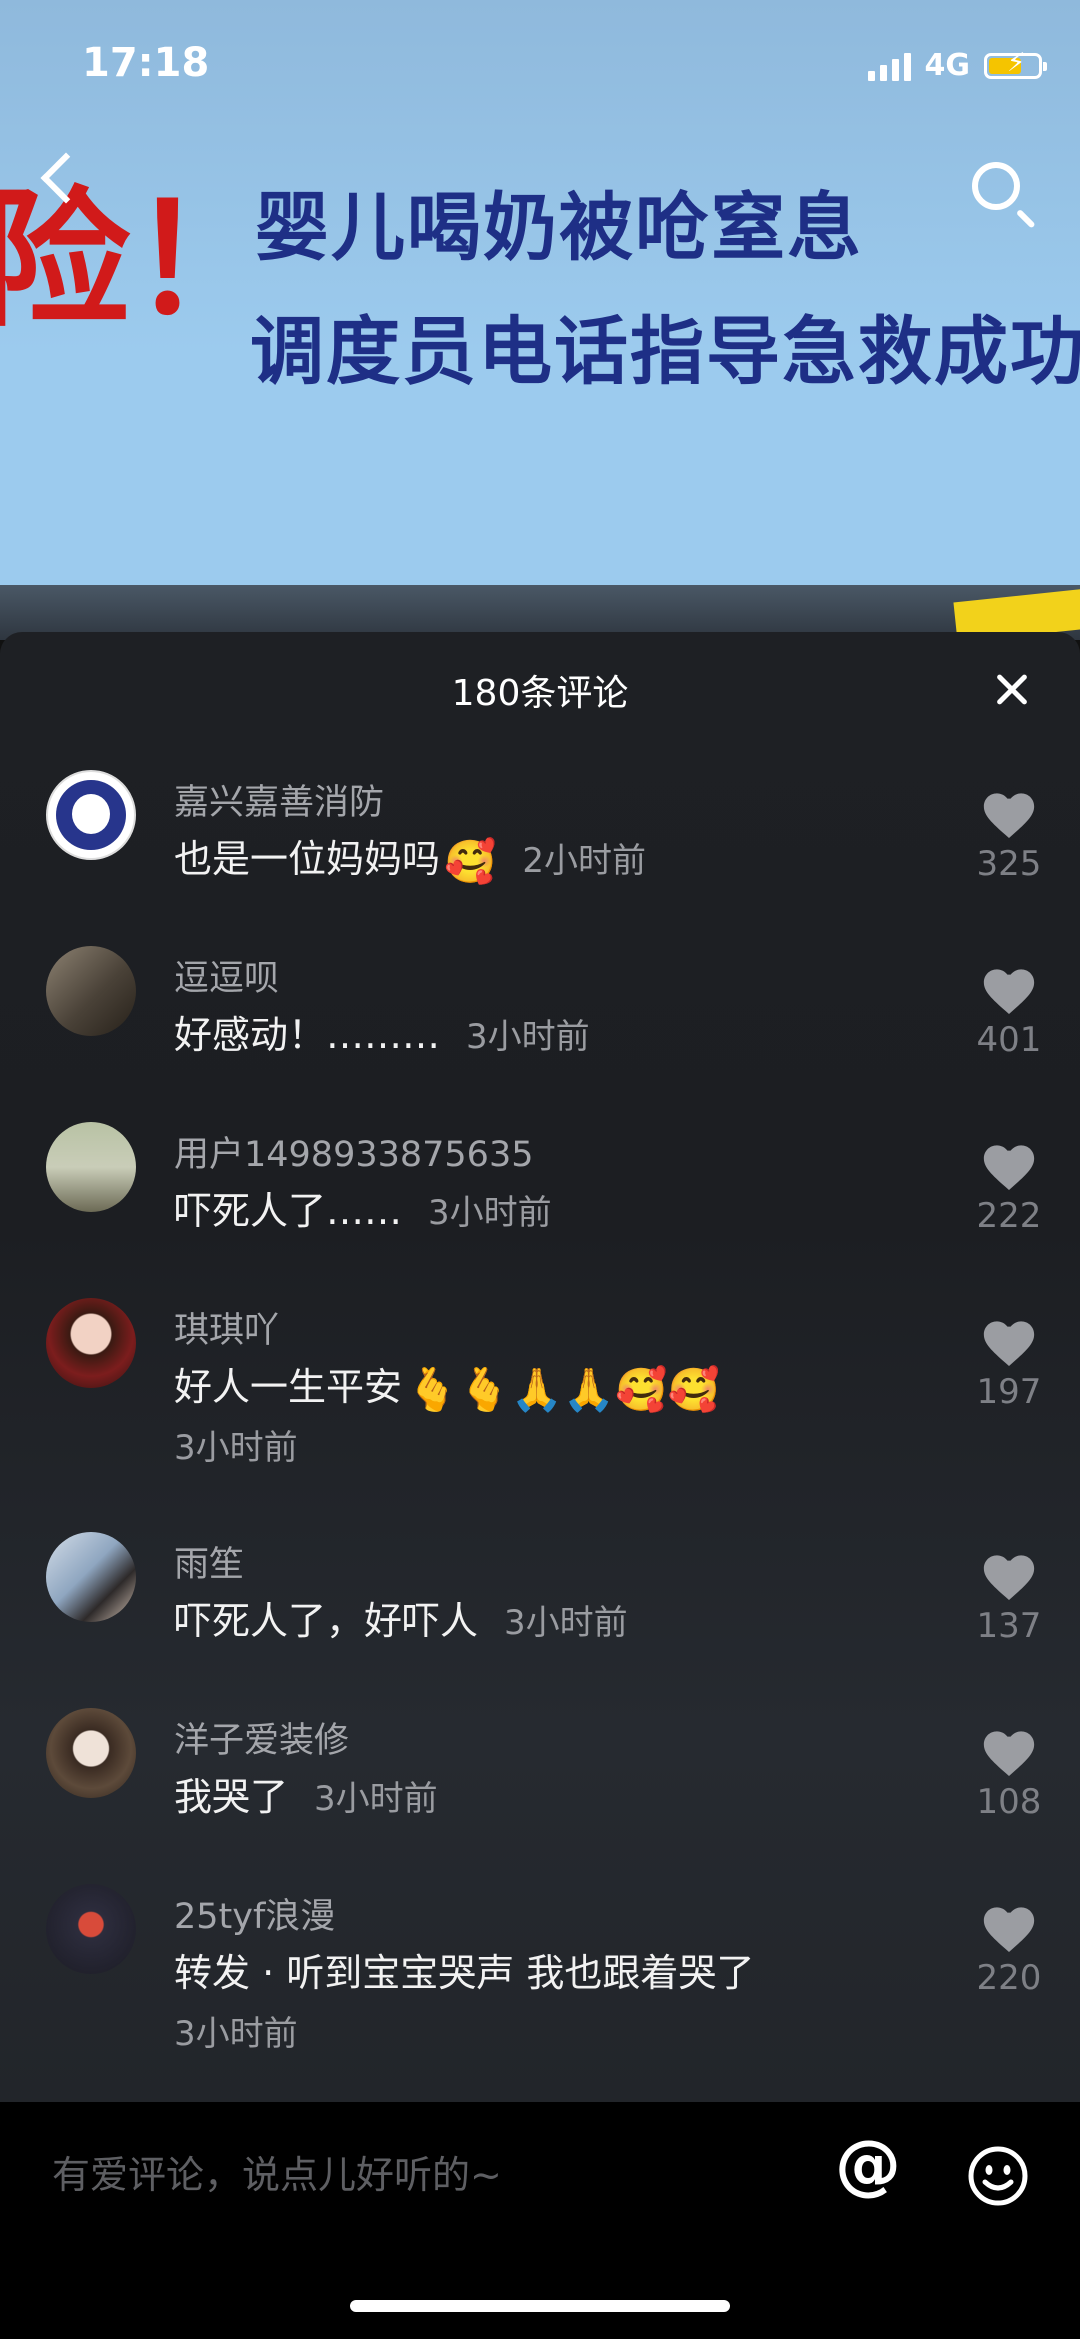 Image resolution: width=1080 pixels, height=2339 pixels. I want to click on like-button: 220, so click(1009, 1951).